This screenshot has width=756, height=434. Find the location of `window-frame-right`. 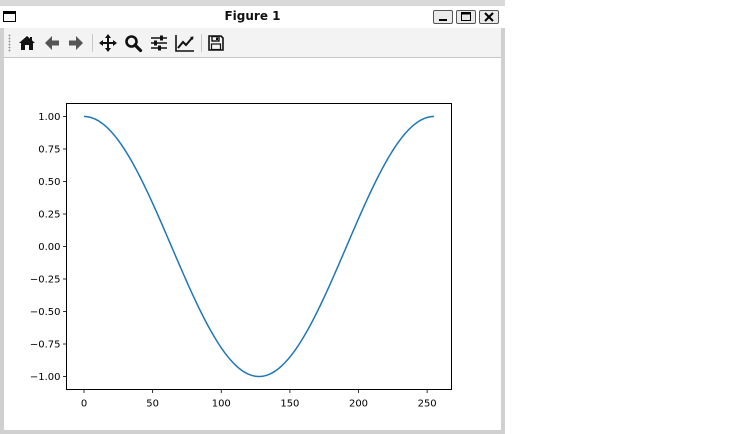

window-frame-right is located at coordinates (503, 231).